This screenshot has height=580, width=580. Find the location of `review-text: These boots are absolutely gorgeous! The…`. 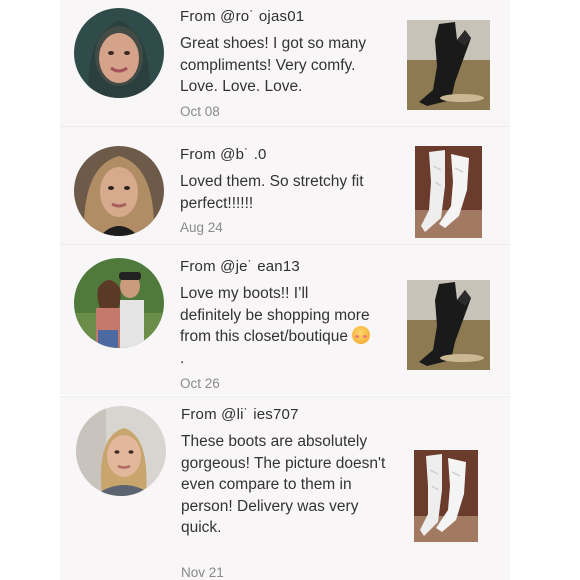

review-text: These boots are absolutely gorgeous! The… is located at coordinates (283, 484).